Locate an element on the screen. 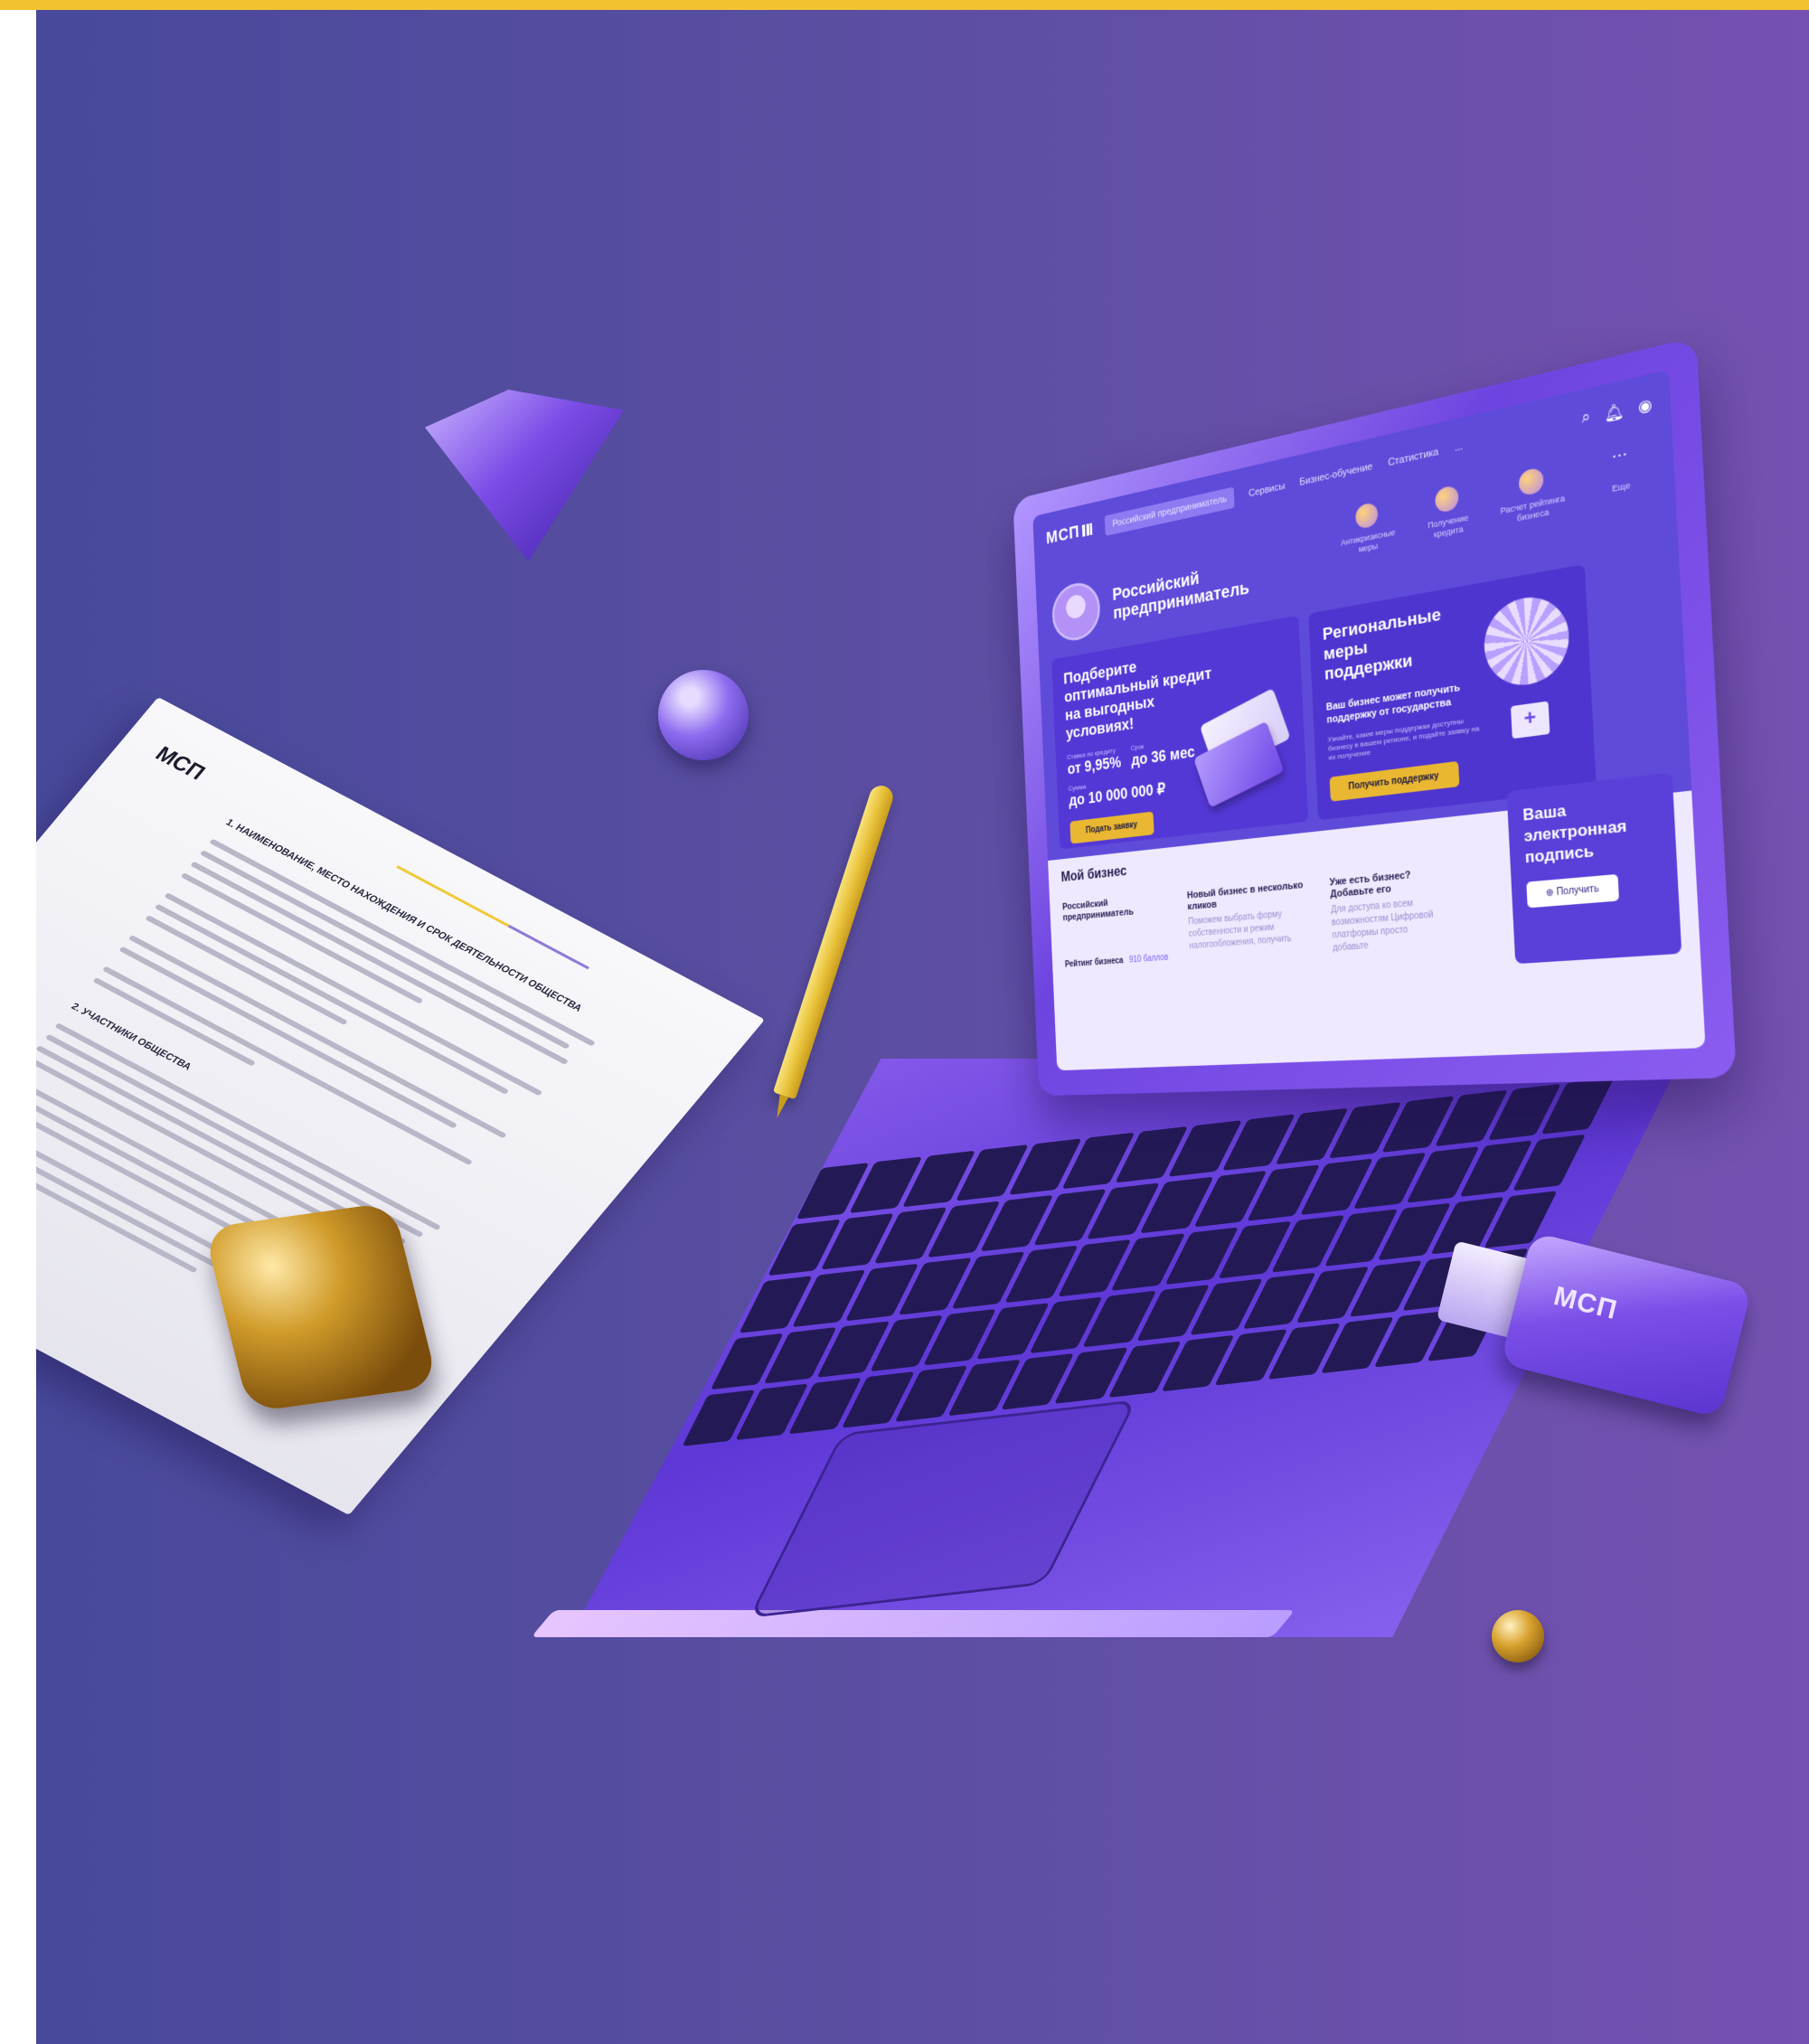  quick-action-credit: Получение кредита is located at coordinates (1447, 511).